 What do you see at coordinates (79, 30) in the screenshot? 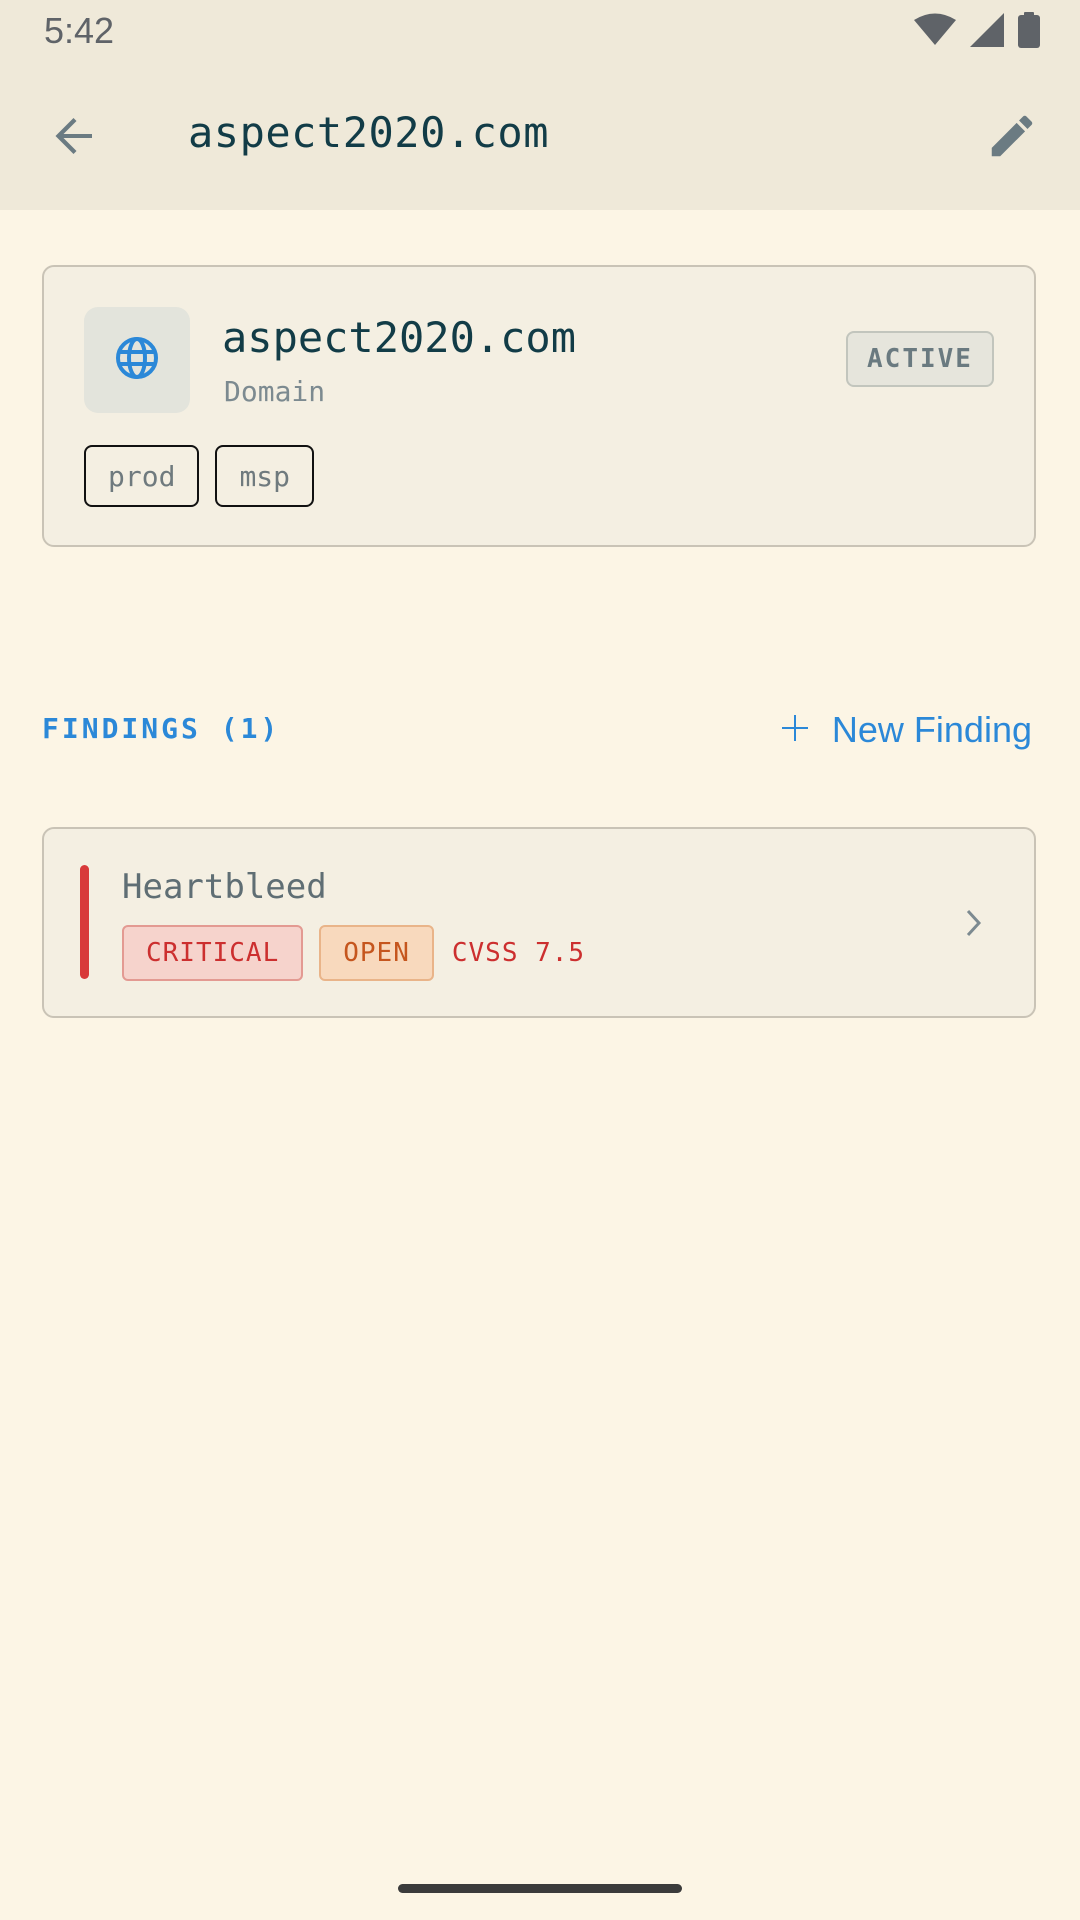
I see `status-time: 5:42` at bounding box center [79, 30].